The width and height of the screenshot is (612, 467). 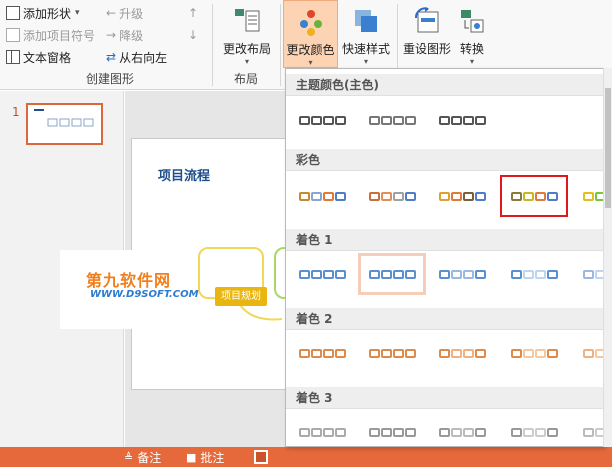 I want to click on comments-button: ■ 批注, so click(x=205, y=457).